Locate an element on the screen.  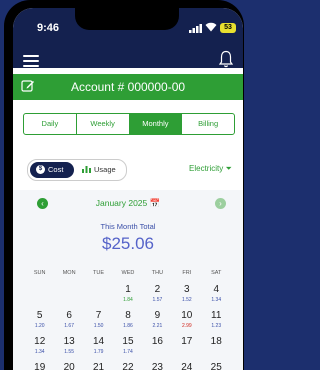
calendar-day-cell: 20 is located at coordinates (68, 366).